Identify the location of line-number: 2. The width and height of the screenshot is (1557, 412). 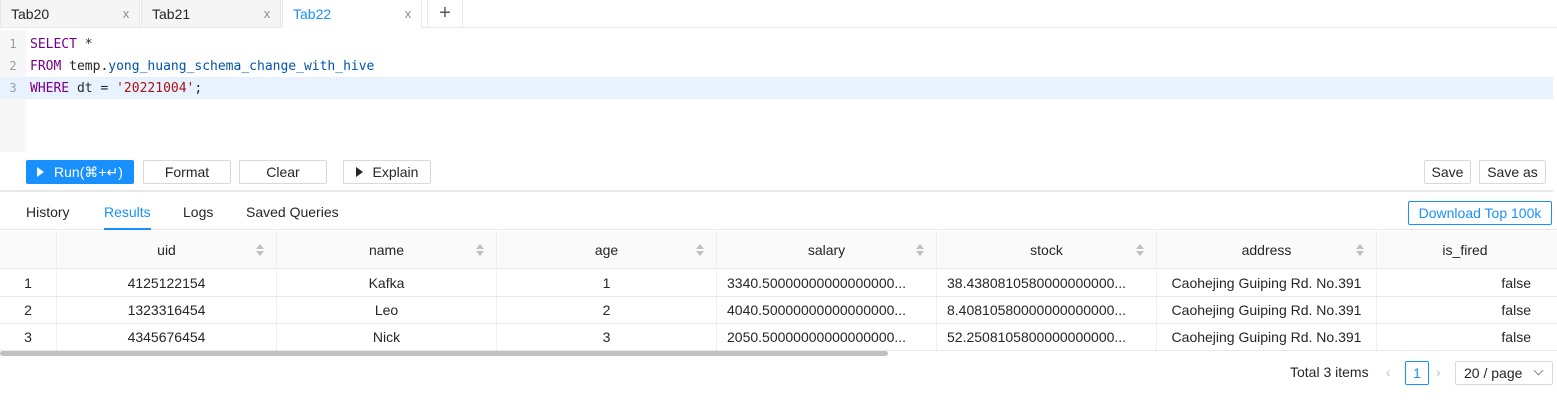
(13, 66).